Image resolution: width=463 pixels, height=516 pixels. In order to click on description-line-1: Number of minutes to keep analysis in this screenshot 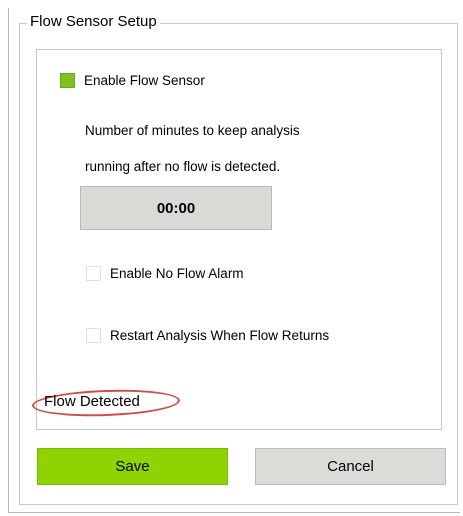, I will do `click(192, 130)`.